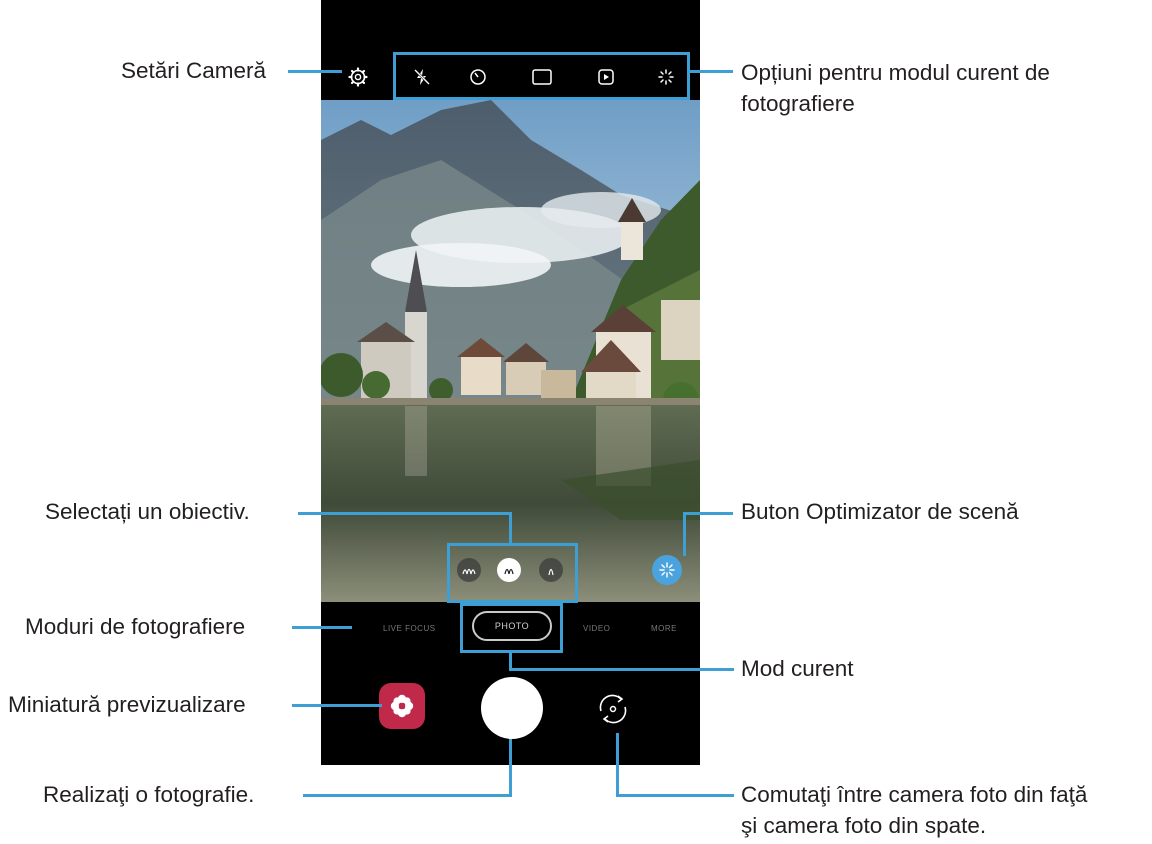 This screenshot has width=1152, height=844. Describe the element at coordinates (337, 705) in the screenshot. I see `connector-thumbnail` at that location.